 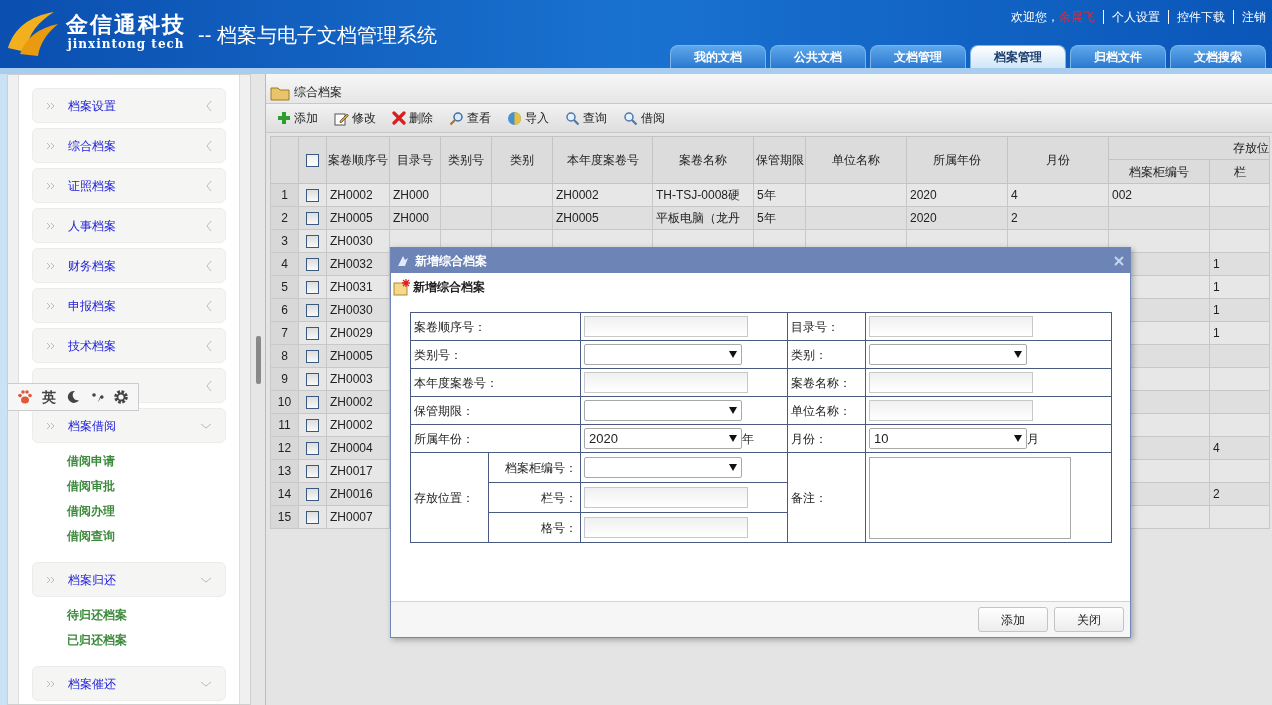 What do you see at coordinates (92, 426) in the screenshot?
I see `sidebar-item-label: 档案借阅` at bounding box center [92, 426].